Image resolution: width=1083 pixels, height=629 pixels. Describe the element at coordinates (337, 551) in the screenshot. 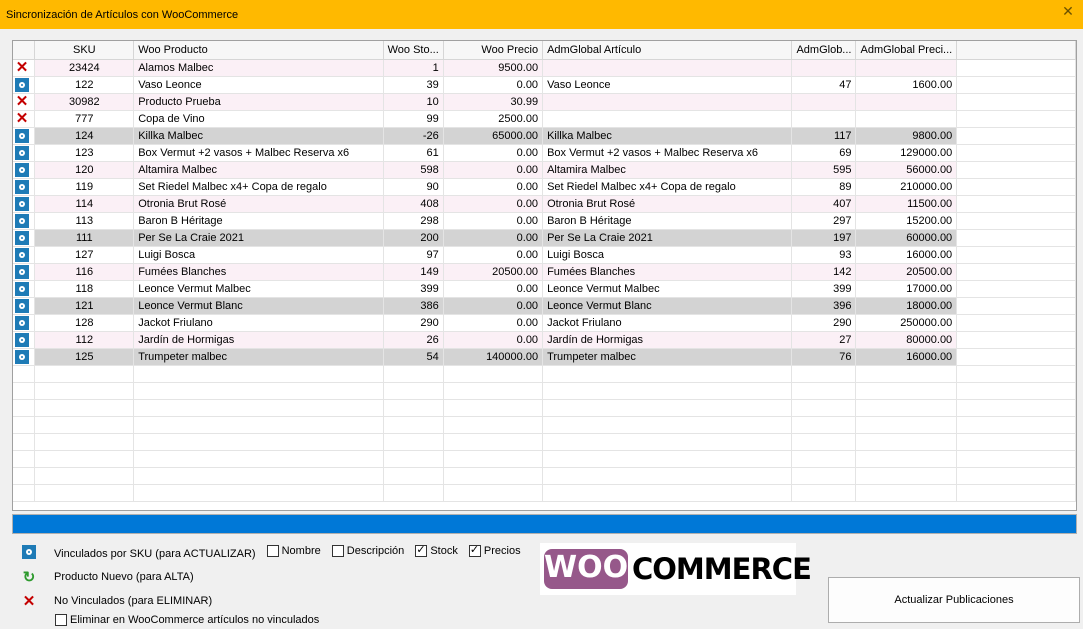

I see `checkbox-descripcion-box` at that location.